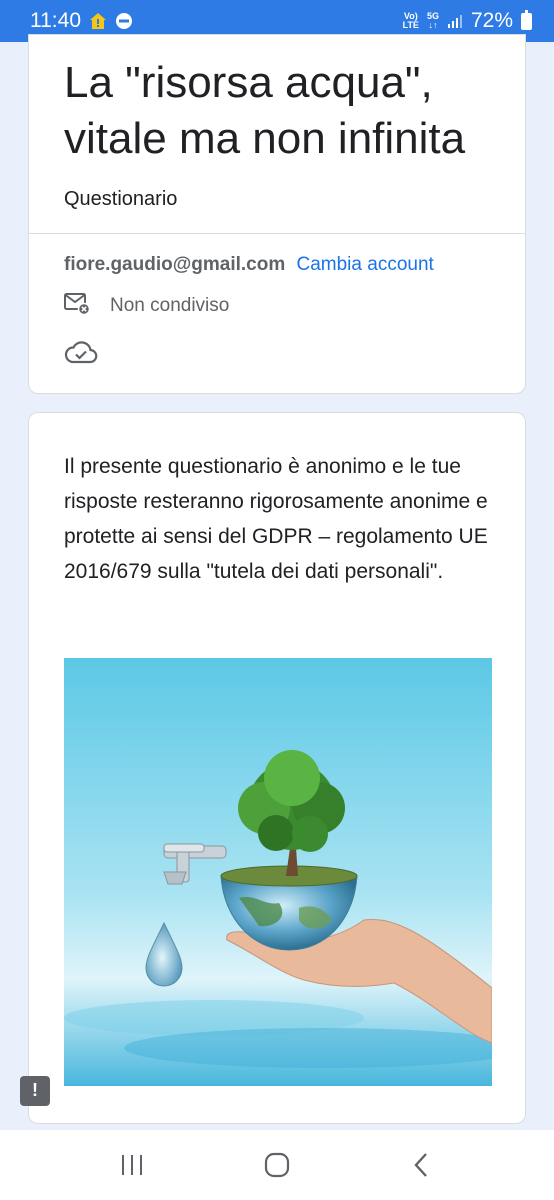  Describe the element at coordinates (81, 354) in the screenshot. I see `cloud-check-icon` at that location.